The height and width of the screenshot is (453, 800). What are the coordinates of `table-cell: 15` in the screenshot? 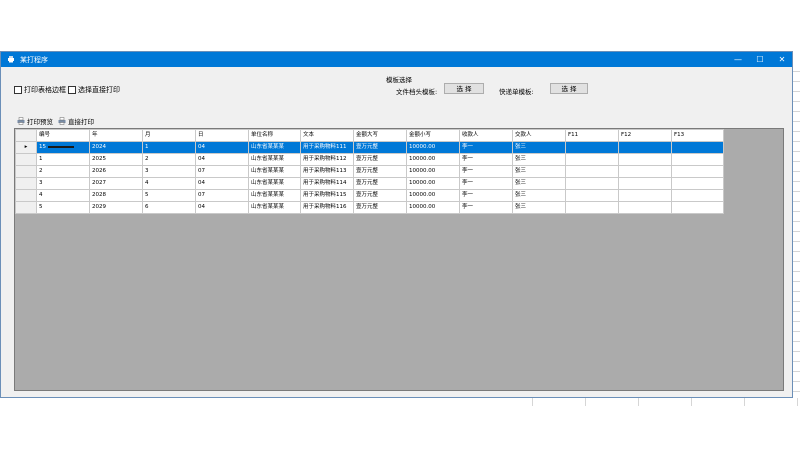 It's located at (63, 147).